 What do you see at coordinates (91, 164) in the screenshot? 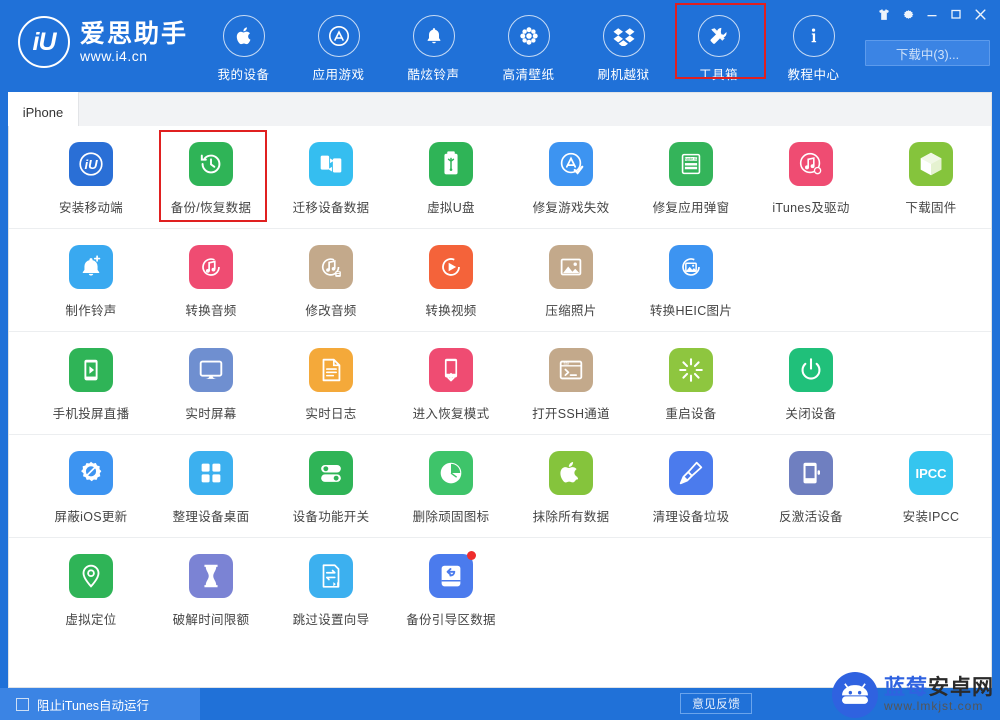
I see `svg-text: iU` at bounding box center [91, 164].